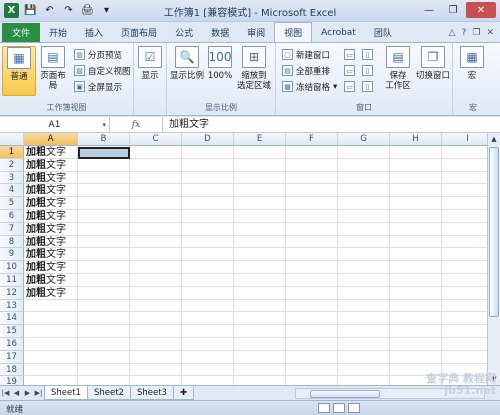 The image size is (500, 415). Describe the element at coordinates (364, 139) in the screenshot. I see `column-header-g: G` at that location.